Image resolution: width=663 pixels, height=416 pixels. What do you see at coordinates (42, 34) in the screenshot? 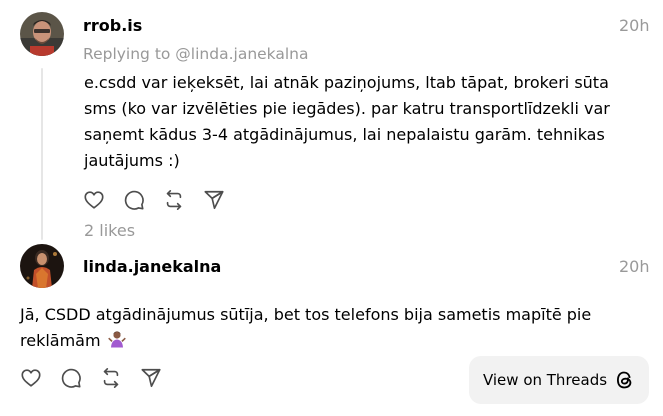
I see `avatar-rrob-is` at bounding box center [42, 34].